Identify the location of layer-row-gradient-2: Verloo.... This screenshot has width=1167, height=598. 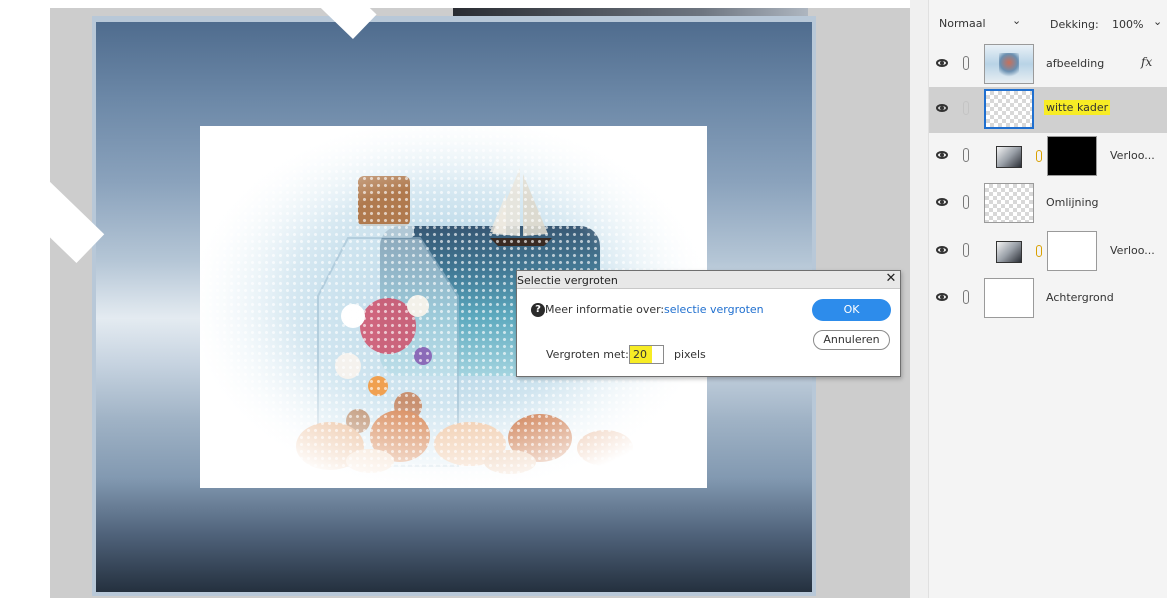
(1048, 252).